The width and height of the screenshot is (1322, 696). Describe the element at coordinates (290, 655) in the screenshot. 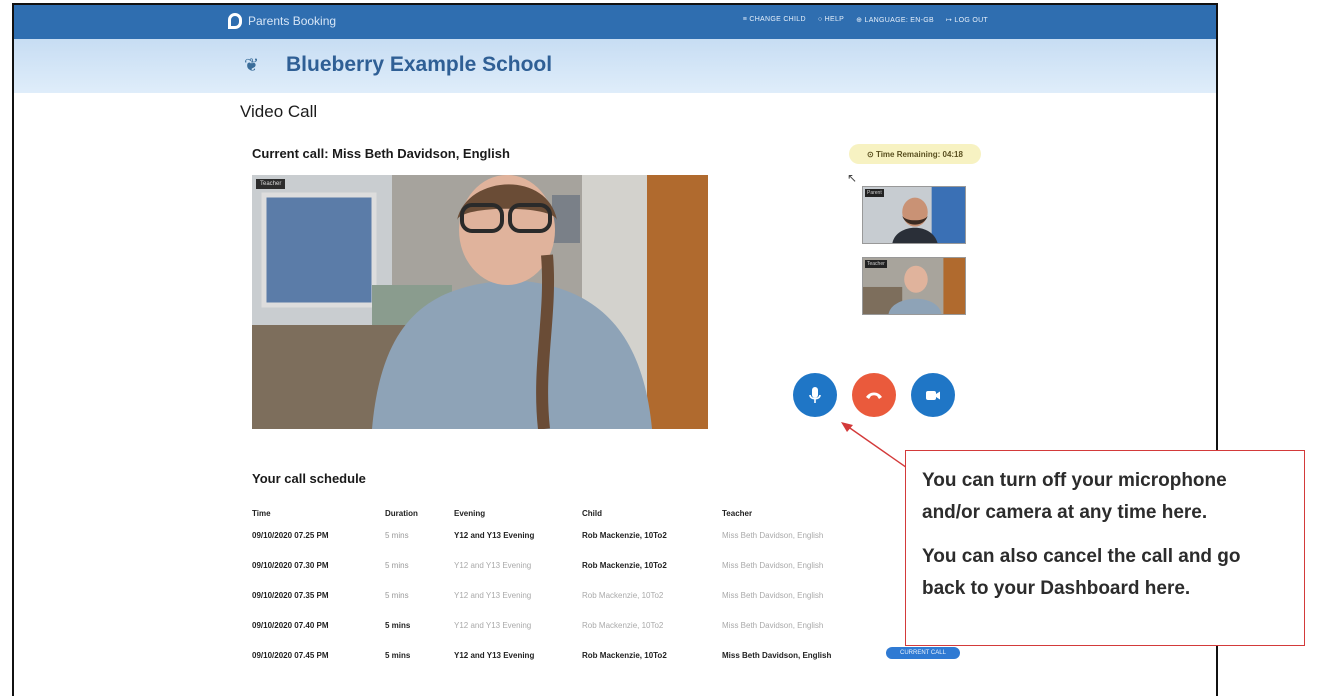

I see `row-time: 09/10/2020 07.45 PM` at that location.